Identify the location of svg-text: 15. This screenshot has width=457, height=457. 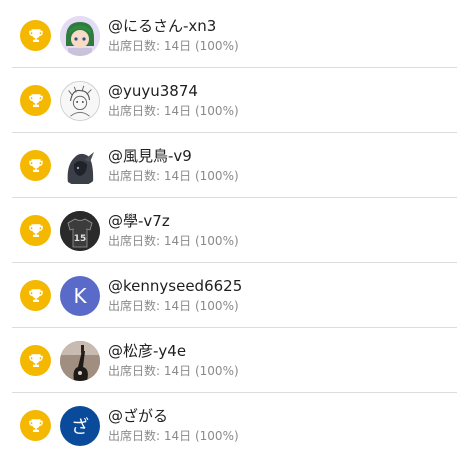
(80, 239).